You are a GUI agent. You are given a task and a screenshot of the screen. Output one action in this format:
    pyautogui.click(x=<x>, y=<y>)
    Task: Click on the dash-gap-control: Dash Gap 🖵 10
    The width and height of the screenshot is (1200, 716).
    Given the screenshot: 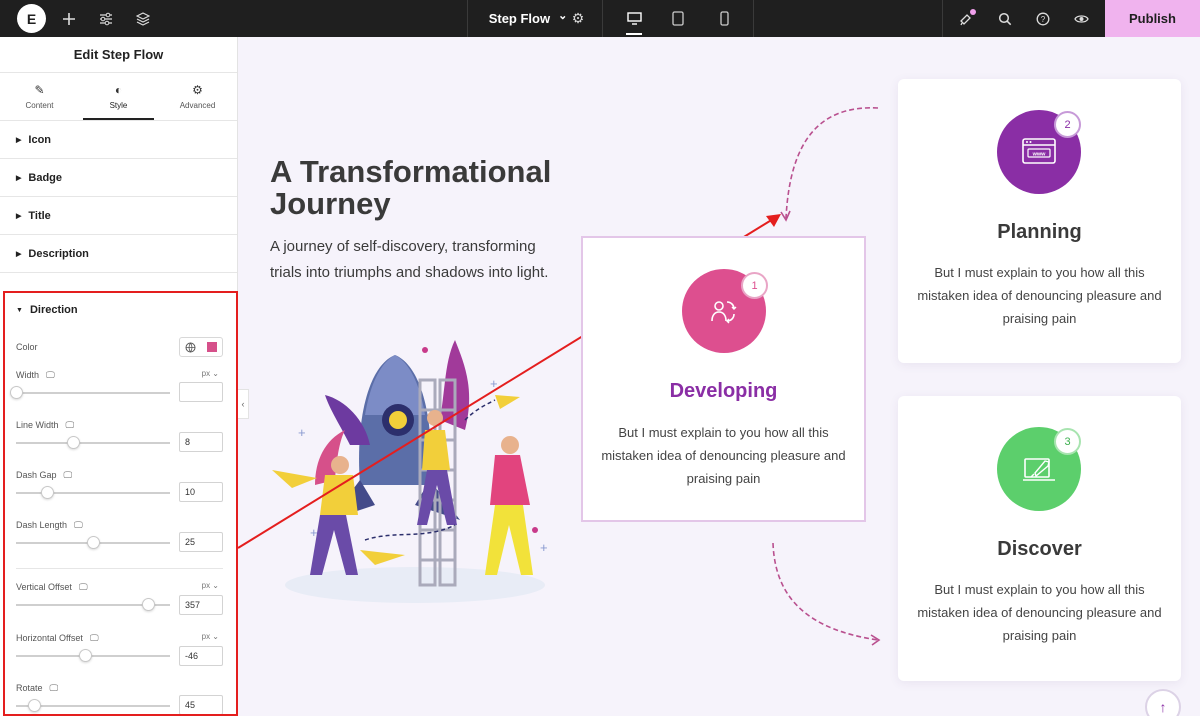 What is the action you would take?
    pyautogui.click(x=119, y=489)
    